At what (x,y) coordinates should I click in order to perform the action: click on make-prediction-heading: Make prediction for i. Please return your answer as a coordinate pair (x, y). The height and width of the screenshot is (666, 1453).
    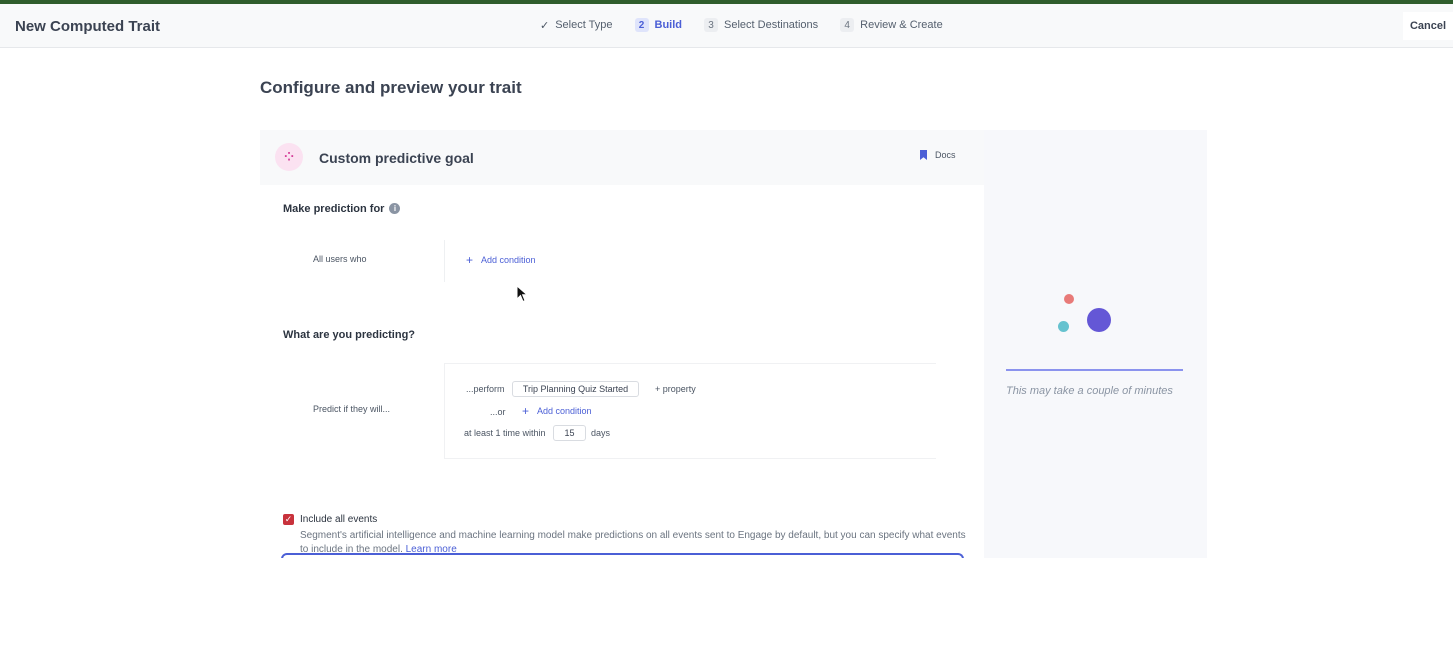
    Looking at the image, I should click on (342, 209).